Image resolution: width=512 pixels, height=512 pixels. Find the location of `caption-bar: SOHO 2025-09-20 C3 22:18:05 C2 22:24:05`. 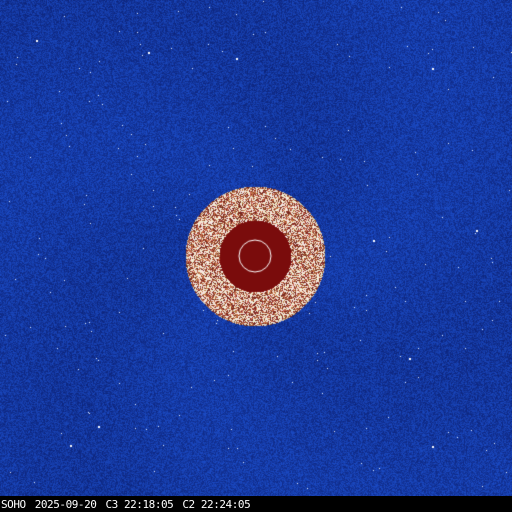

caption-bar: SOHO 2025-09-20 C3 22:18:05 C2 22:24:05 is located at coordinates (256, 504).